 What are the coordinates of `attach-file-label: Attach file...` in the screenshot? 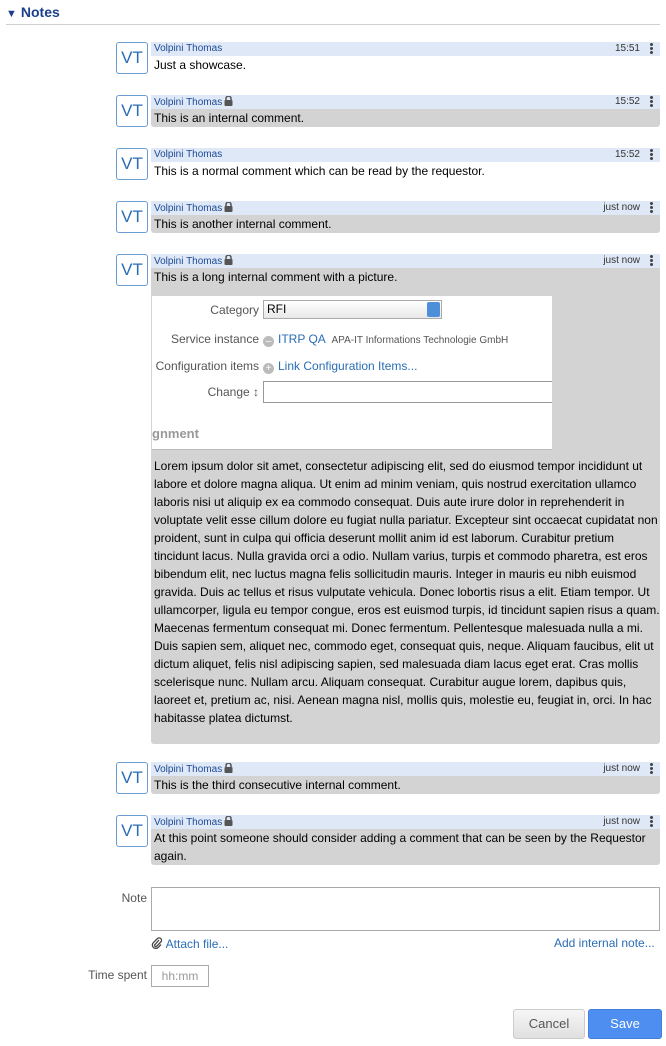 It's located at (197, 944).